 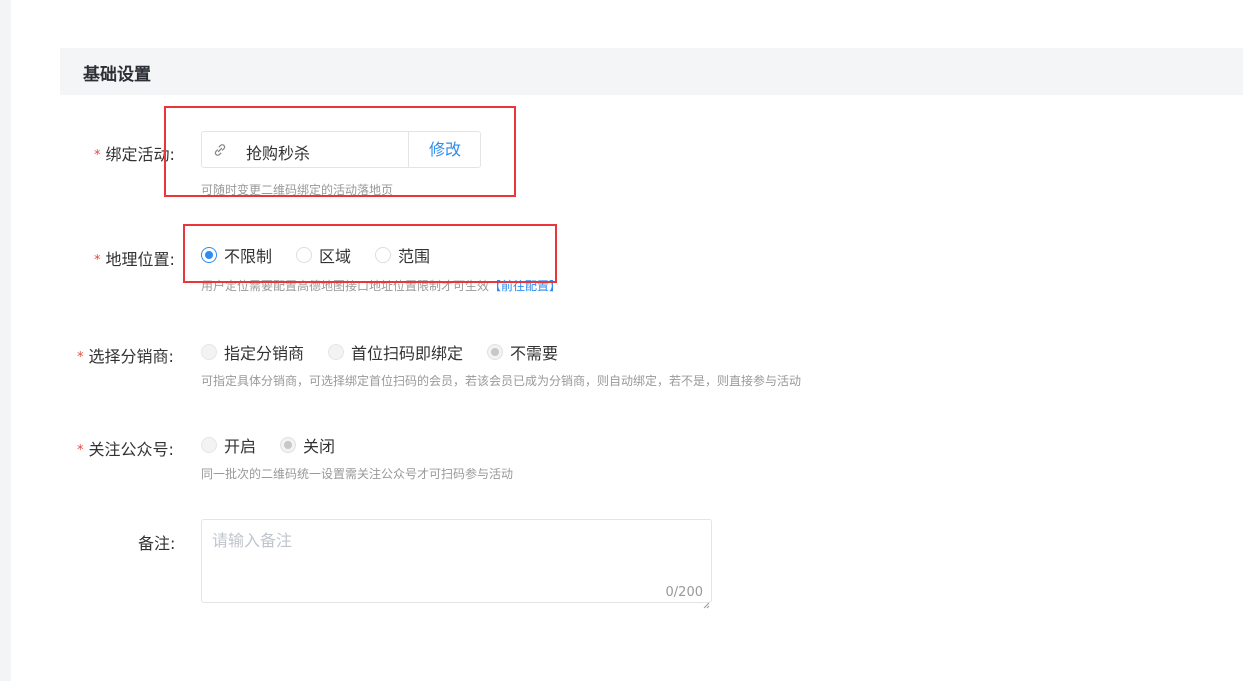 What do you see at coordinates (297, 190) in the screenshot?
I see `bind-activity-help: 可随时变更二维码绑定的活动落地页` at bounding box center [297, 190].